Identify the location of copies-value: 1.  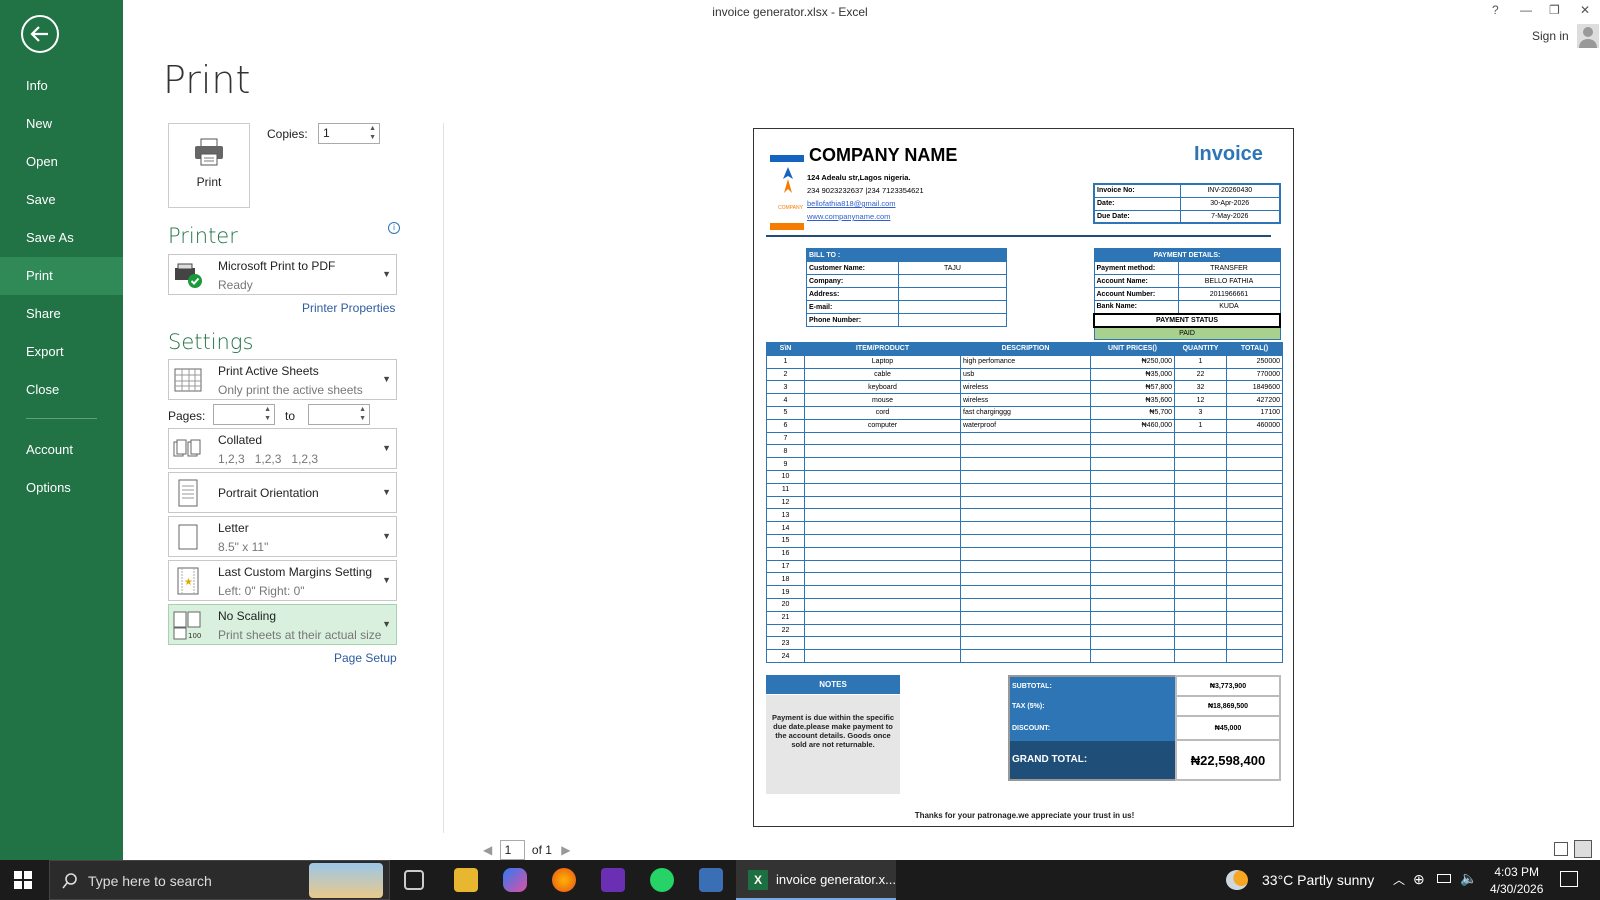
(326, 133).